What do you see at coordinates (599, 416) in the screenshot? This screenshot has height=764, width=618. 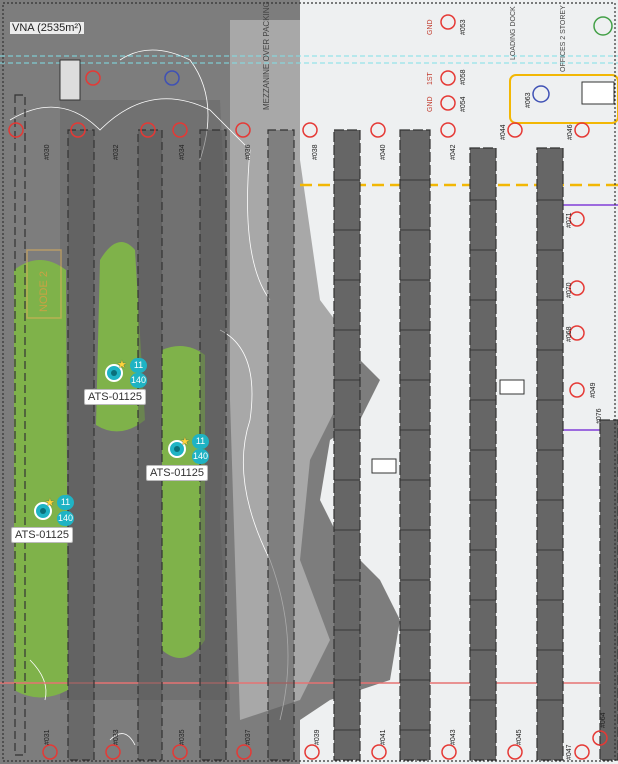 I see `floor-label: #076` at bounding box center [599, 416].